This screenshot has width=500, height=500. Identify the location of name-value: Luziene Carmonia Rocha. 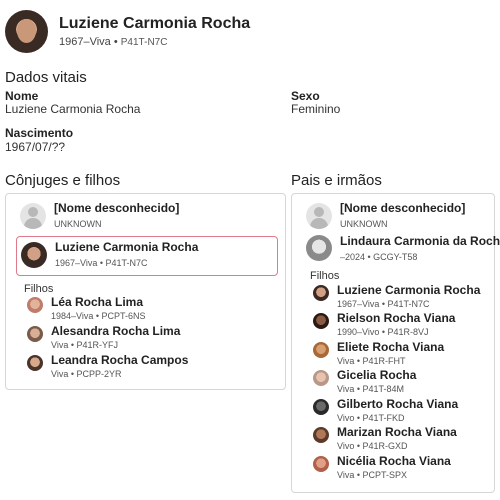
(73, 109).